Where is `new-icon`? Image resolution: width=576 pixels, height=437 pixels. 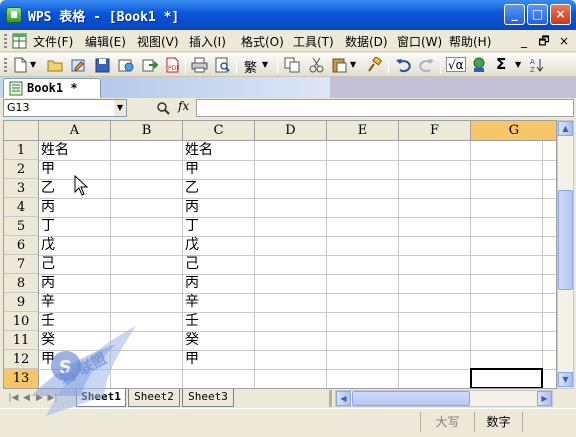
new-icon is located at coordinates (20, 65).